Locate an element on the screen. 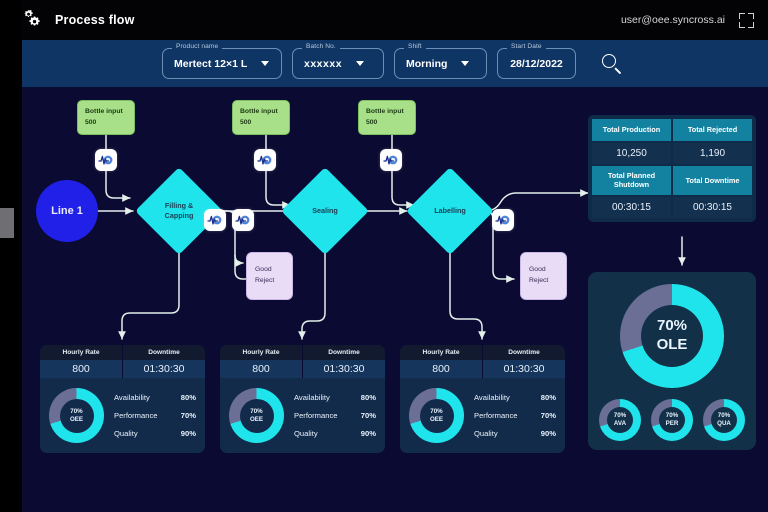 Image resolution: width=768 pixels, height=512 pixels. qua-value: 70% is located at coordinates (724, 416).